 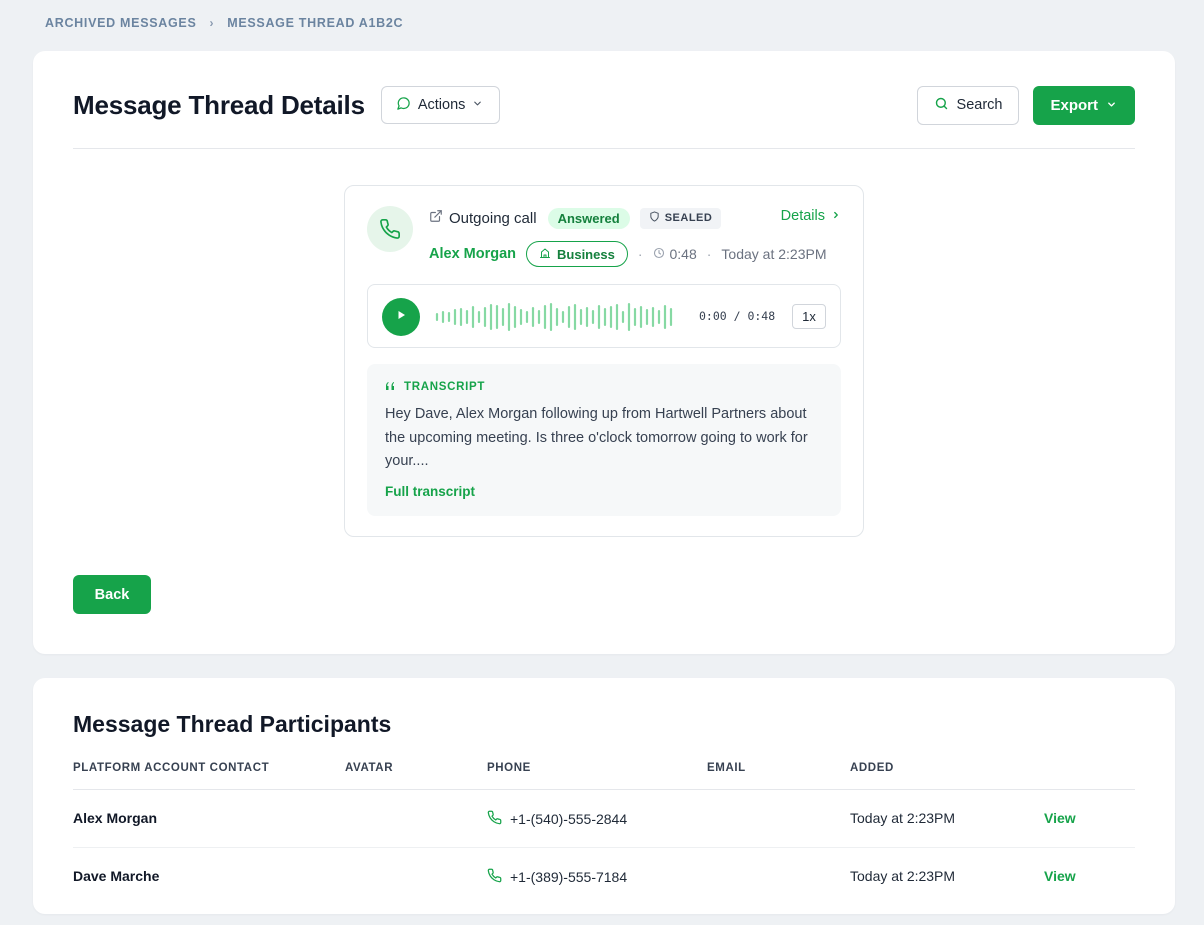 I want to click on chat-bubble-icon, so click(x=403, y=105).